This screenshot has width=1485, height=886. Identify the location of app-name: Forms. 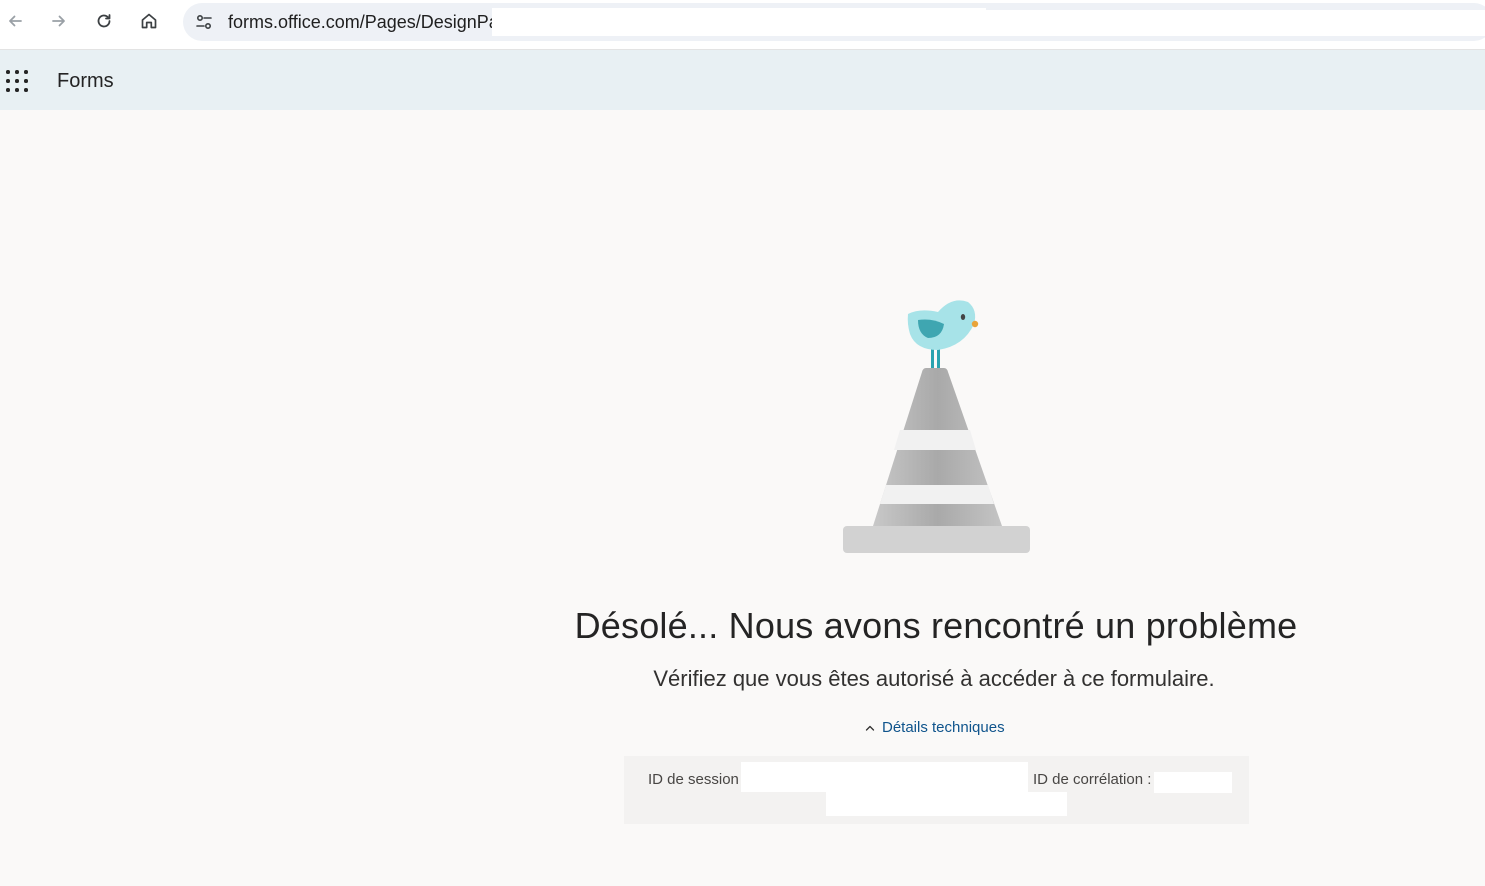
(85, 81).